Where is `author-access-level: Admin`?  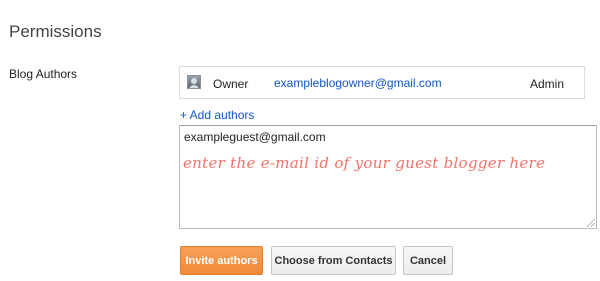 author-access-level: Admin is located at coordinates (547, 84).